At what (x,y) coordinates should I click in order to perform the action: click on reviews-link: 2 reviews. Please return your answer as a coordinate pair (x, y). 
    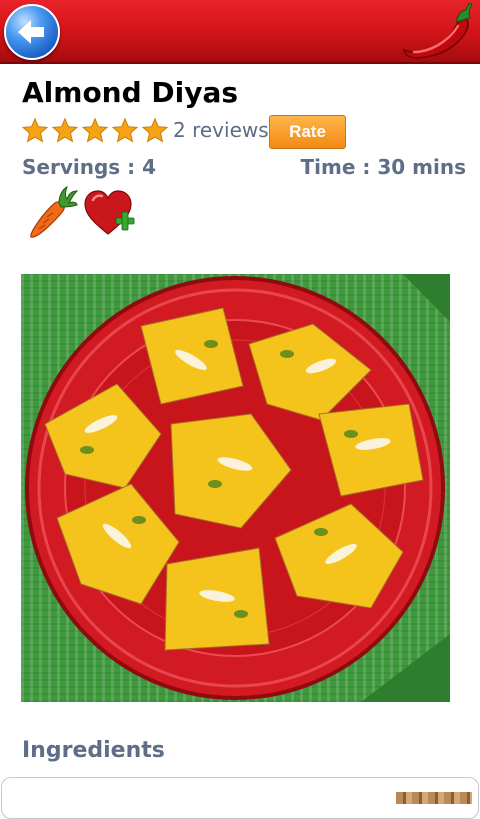
    Looking at the image, I should click on (221, 130).